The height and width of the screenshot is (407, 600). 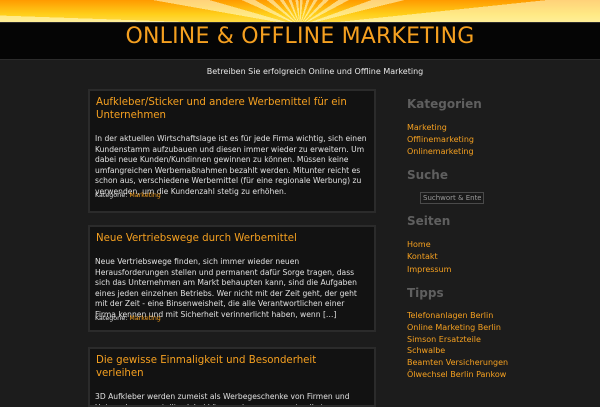 I want to click on category-item-marketing: Marketing, so click(x=427, y=127).